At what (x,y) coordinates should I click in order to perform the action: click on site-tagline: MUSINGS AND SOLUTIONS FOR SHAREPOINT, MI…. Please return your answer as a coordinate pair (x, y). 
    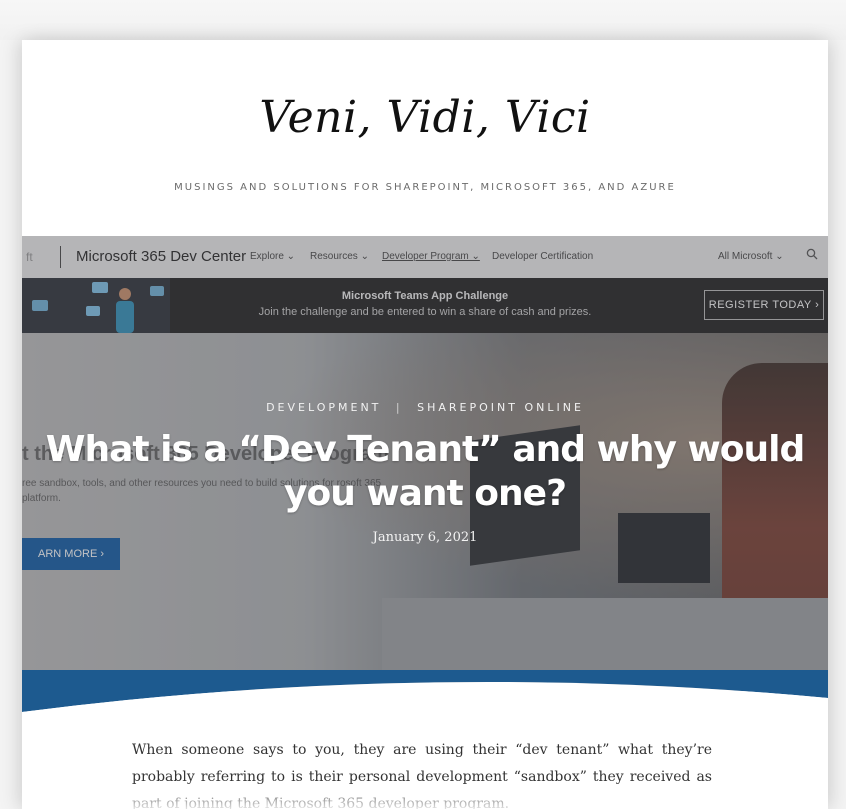
    Looking at the image, I should click on (425, 187).